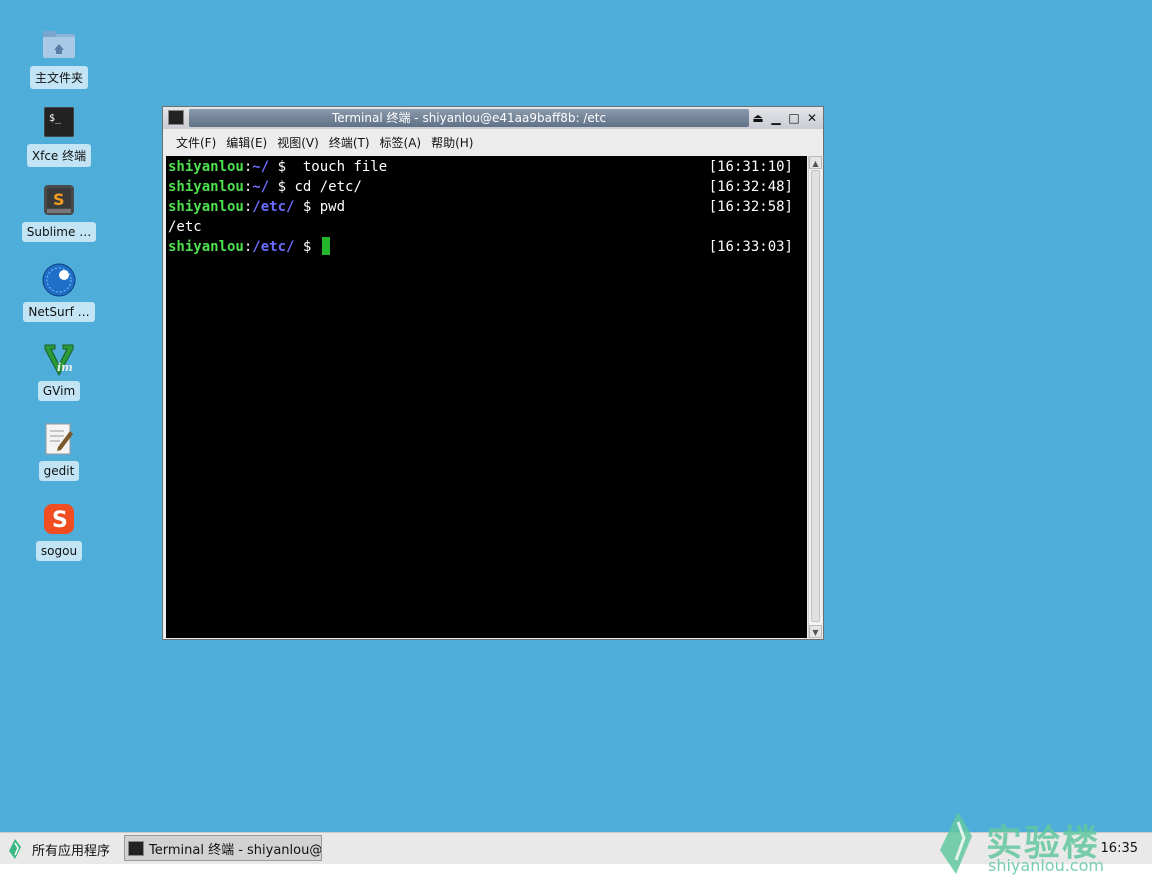 This screenshot has width=1152, height=896. I want to click on terminal-icon: $_, so click(59, 122).